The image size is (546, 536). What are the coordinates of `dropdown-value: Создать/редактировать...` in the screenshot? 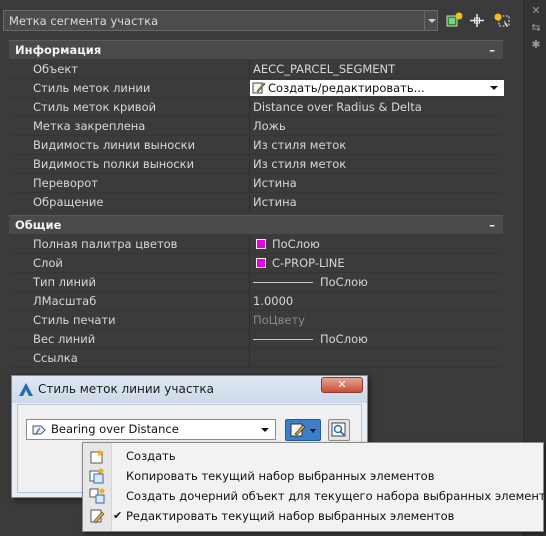 It's located at (346, 88).